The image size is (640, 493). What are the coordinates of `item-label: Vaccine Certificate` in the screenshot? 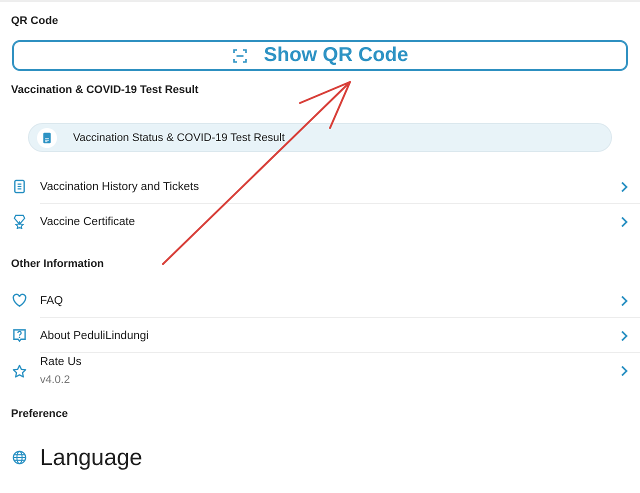 It's located at (88, 222).